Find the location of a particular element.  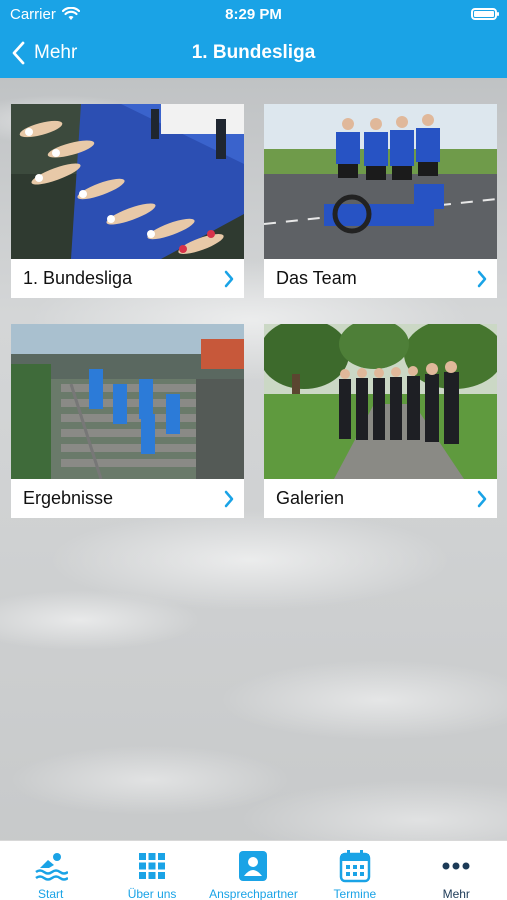

tile-1-bundesliga: 1. Bundesliga is located at coordinates (127, 201).